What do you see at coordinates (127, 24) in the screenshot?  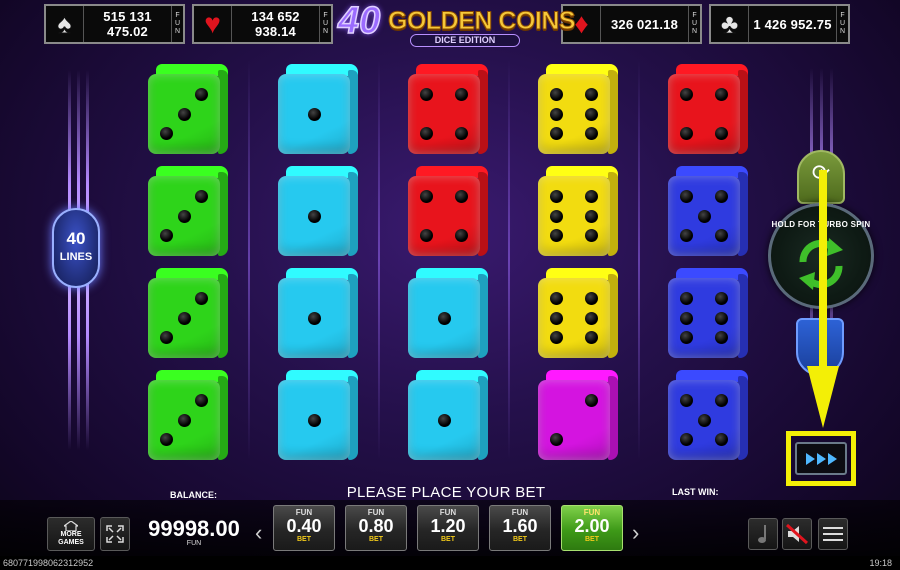 I see `jackpot-value: 515 131 475.02` at bounding box center [127, 24].